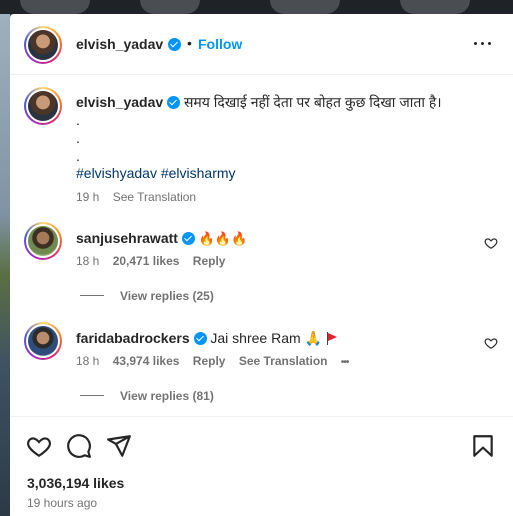 Image resolution: width=513 pixels, height=516 pixels. I want to click on post-timestamp: 19 hours ago, so click(62, 503).